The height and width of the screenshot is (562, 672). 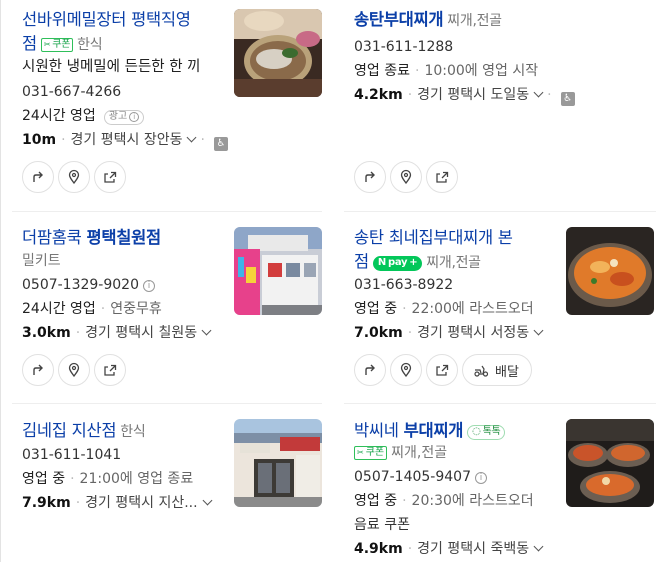 I want to click on address: 경기 평택시 칠원동, so click(x=141, y=333).